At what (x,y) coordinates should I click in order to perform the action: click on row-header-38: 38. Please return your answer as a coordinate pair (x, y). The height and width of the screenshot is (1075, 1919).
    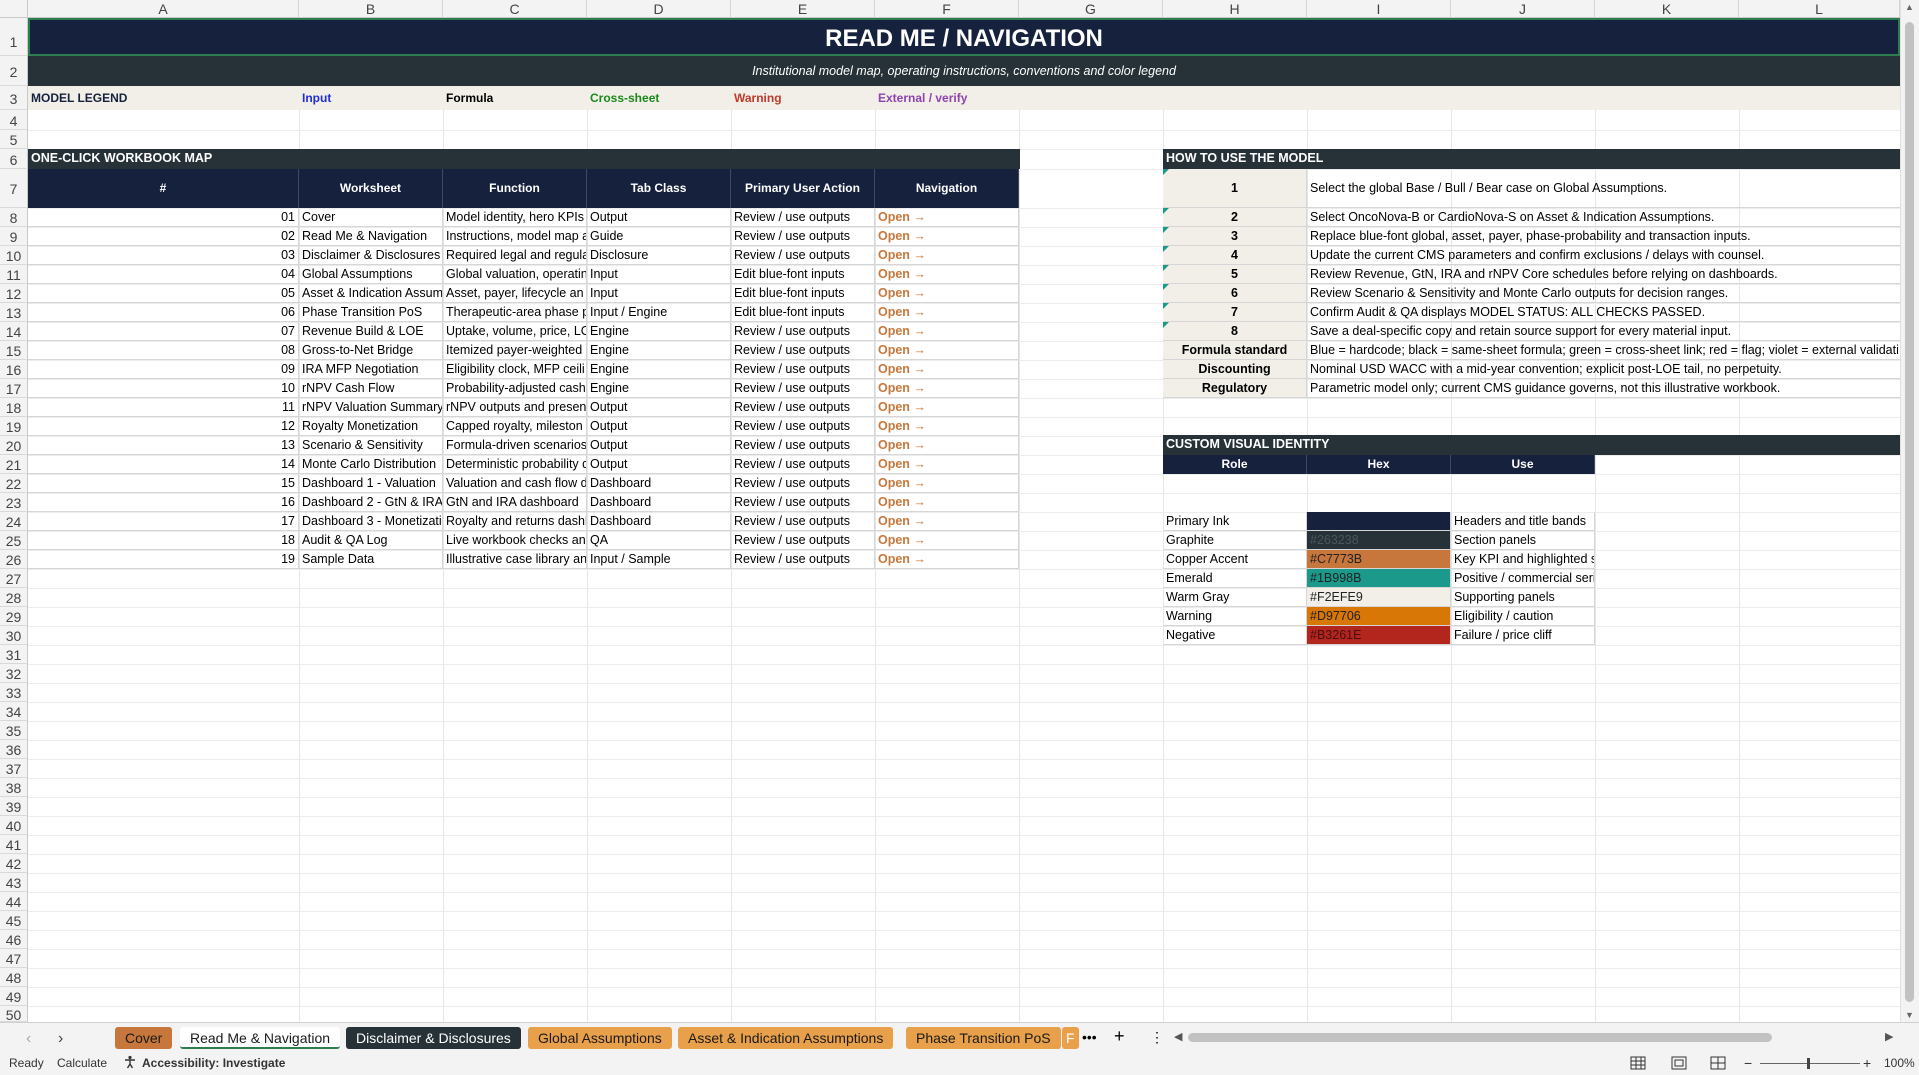
    Looking at the image, I should click on (14, 787).